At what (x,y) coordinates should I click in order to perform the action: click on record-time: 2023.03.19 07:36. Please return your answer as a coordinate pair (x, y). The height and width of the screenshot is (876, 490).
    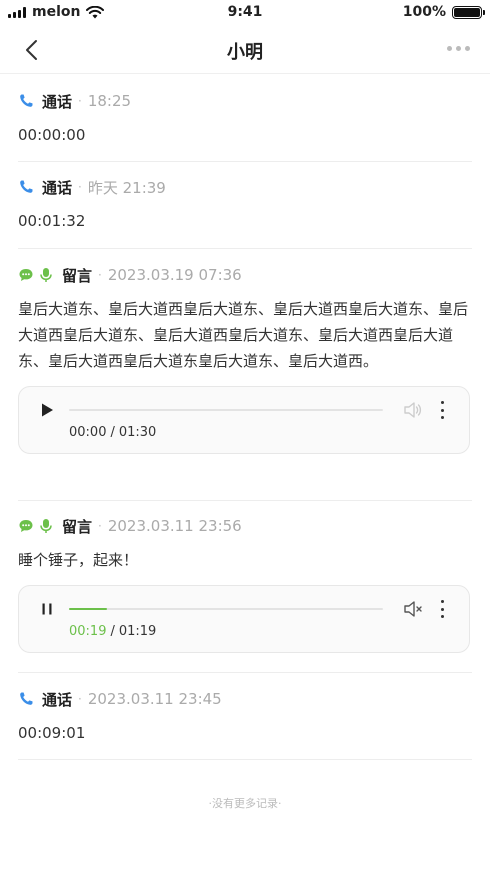
    Looking at the image, I should click on (174, 275).